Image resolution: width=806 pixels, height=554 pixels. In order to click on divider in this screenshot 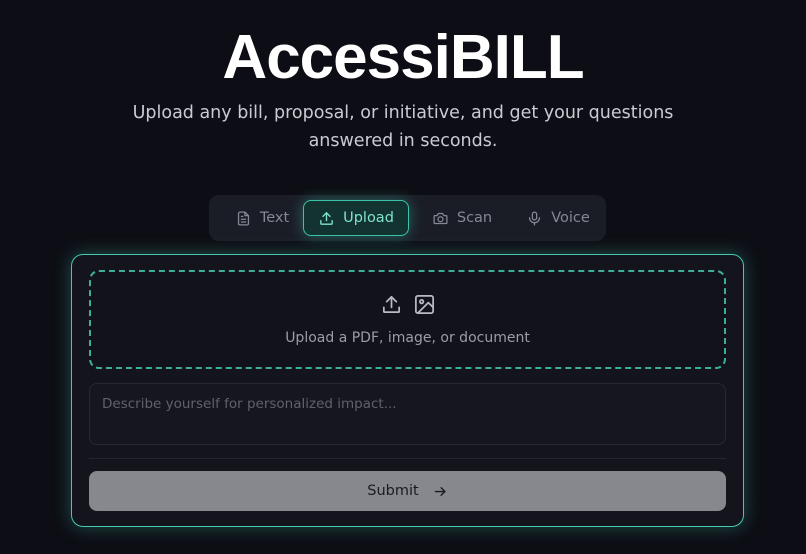, I will do `click(407, 458)`.